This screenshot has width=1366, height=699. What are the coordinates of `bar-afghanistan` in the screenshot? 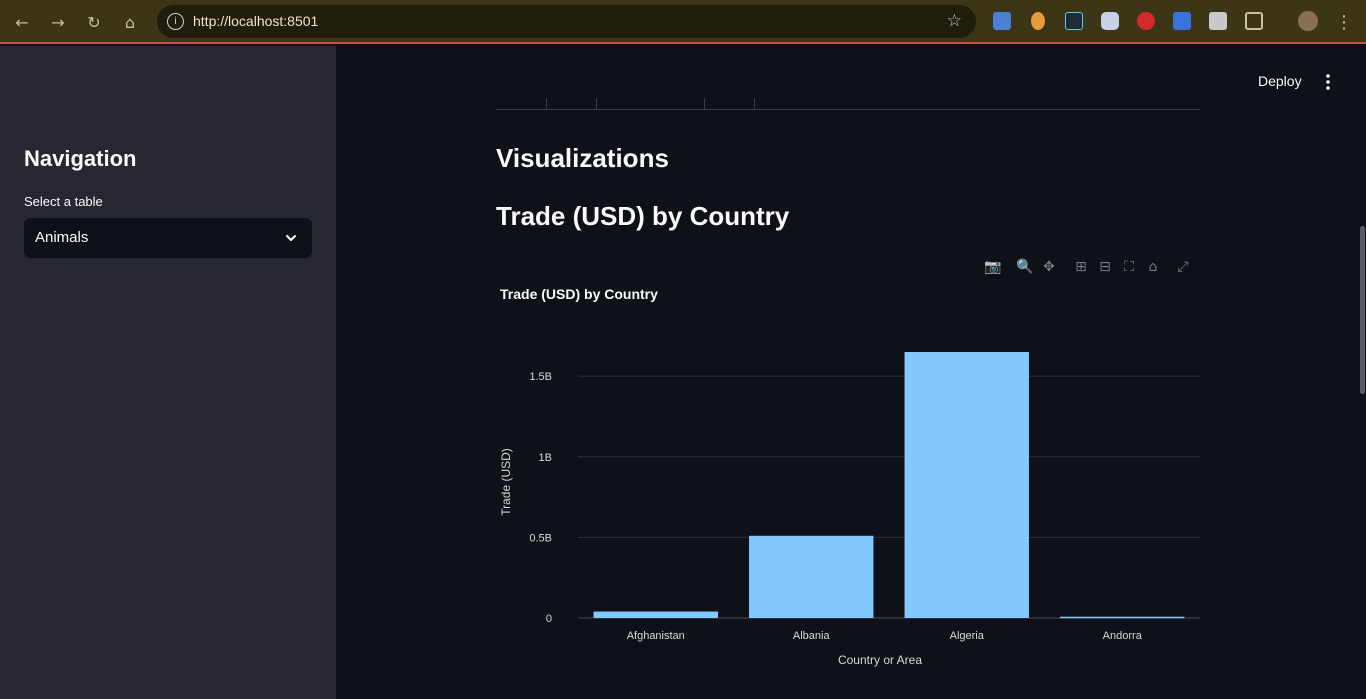 It's located at (655, 614).